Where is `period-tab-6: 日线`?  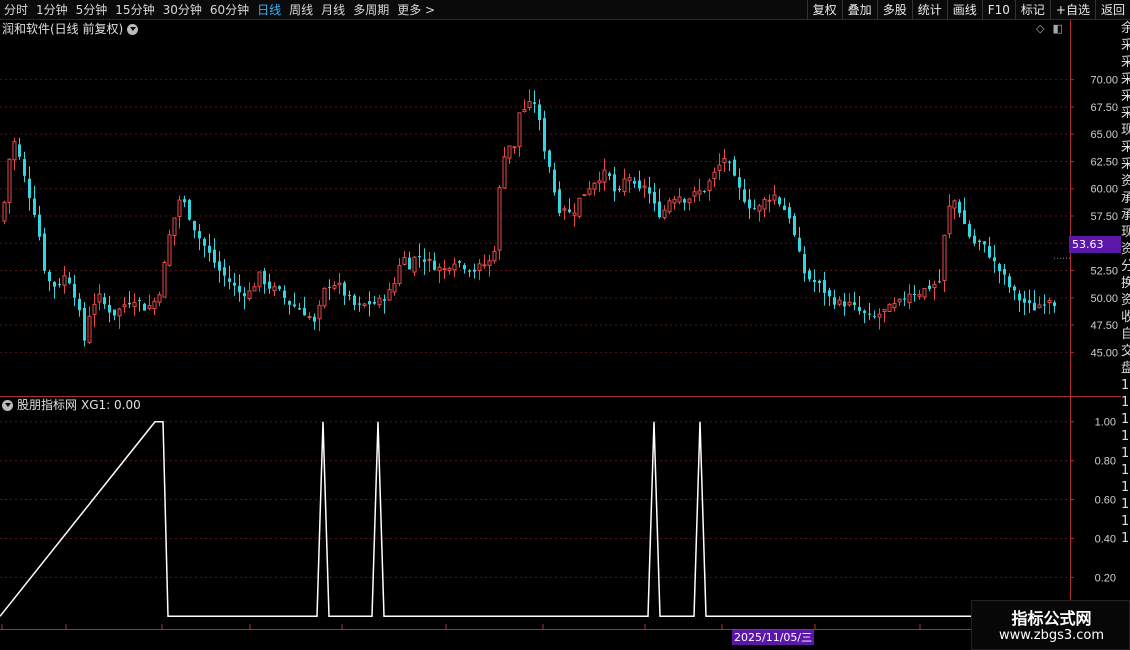
period-tab-6: 日线 is located at coordinates (269, 10).